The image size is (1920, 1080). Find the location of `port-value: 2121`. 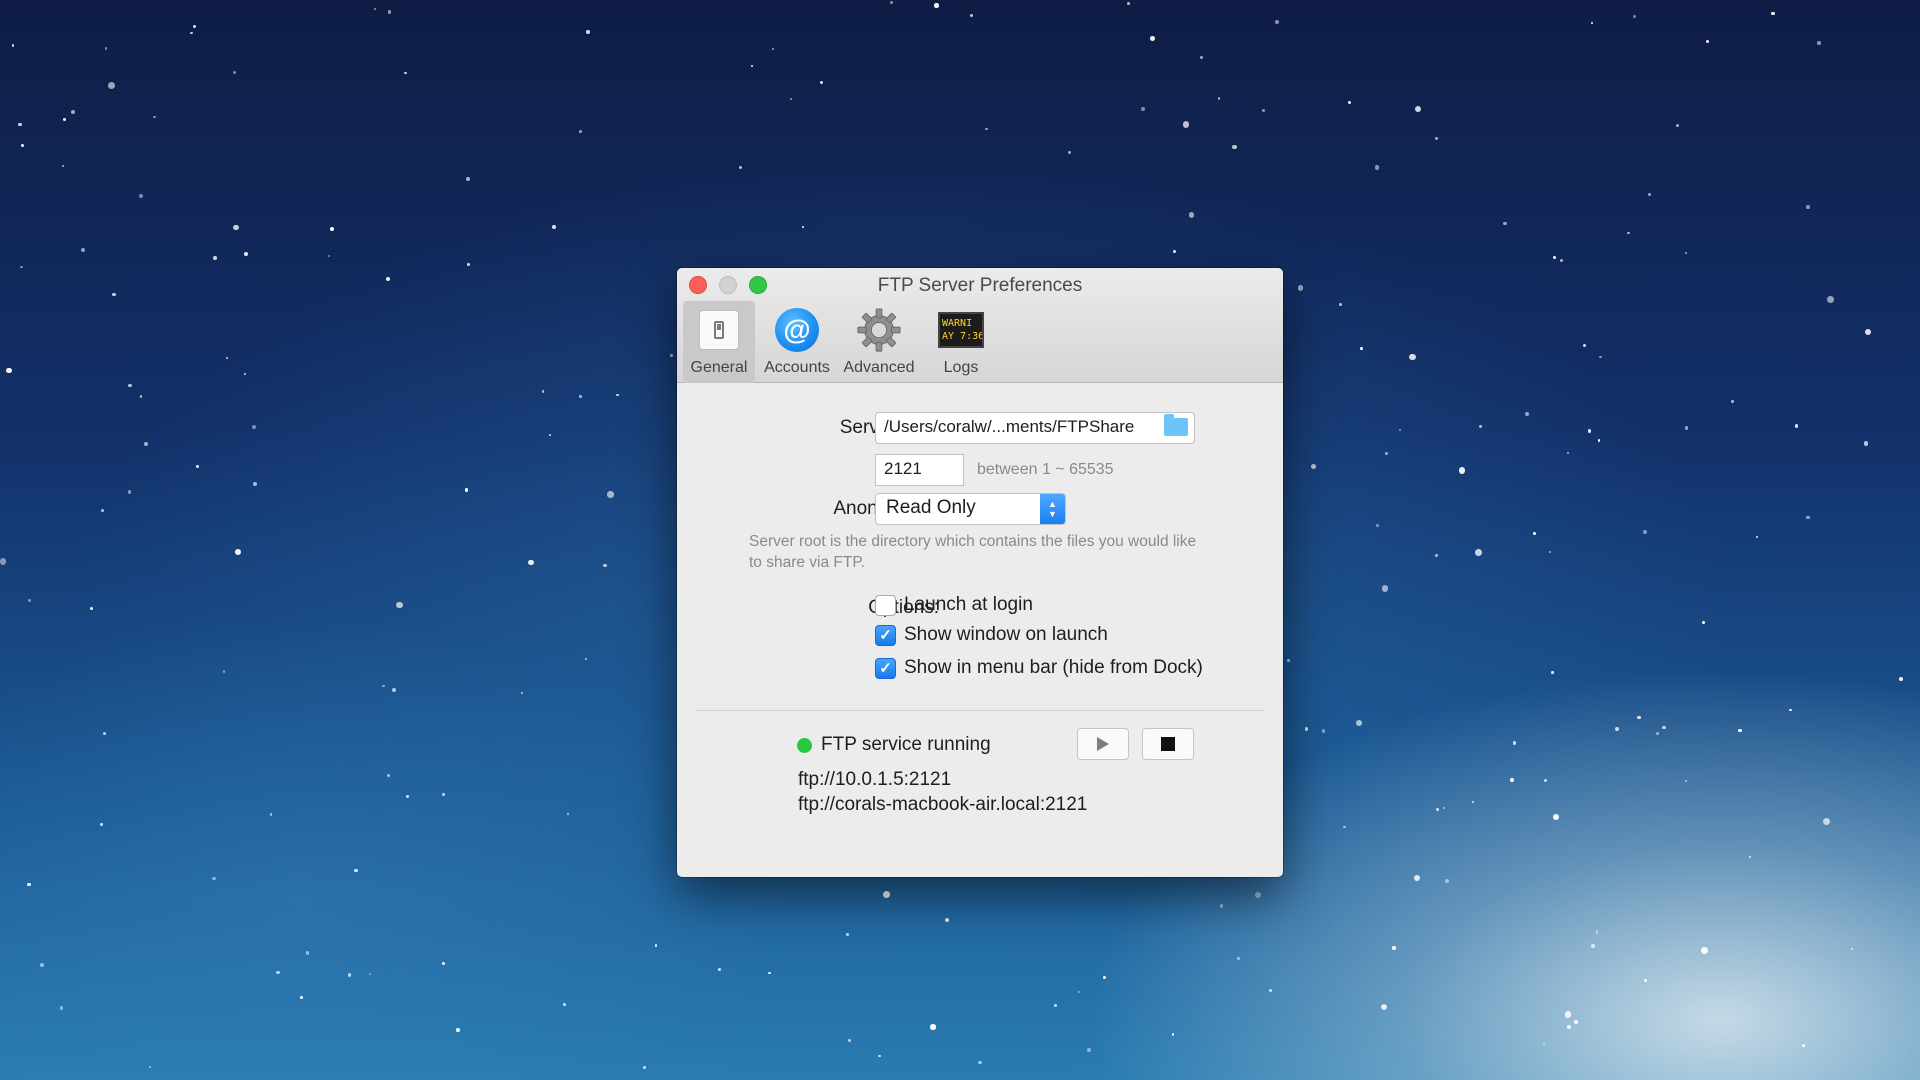

port-value: 2121 is located at coordinates (903, 468).